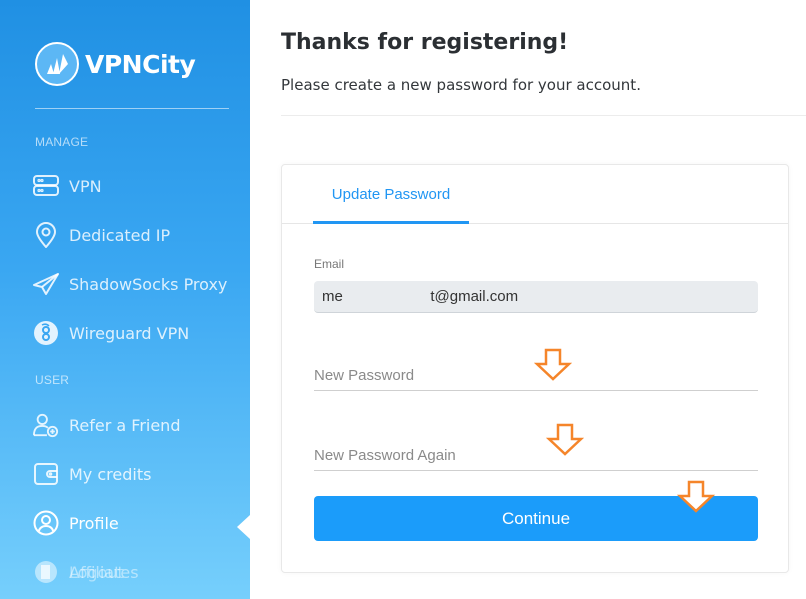  Describe the element at coordinates (120, 235) in the screenshot. I see `sidebar-item-label: Dedicated IP` at that location.